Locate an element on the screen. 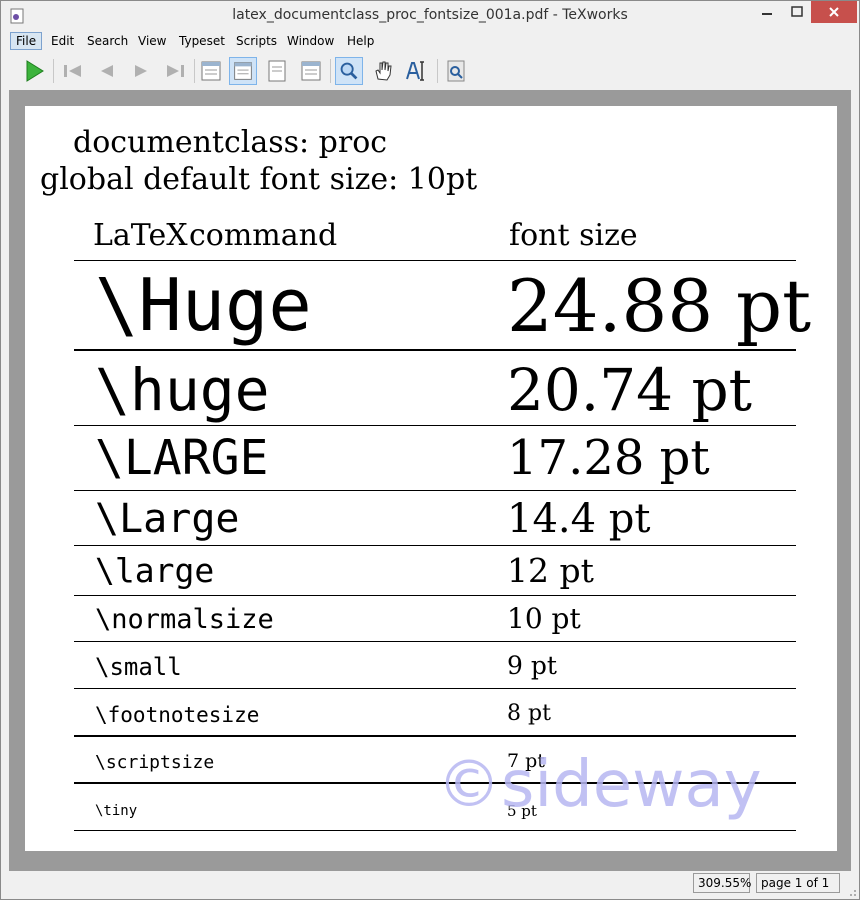  fit-window-icon is located at coordinates (277, 71).